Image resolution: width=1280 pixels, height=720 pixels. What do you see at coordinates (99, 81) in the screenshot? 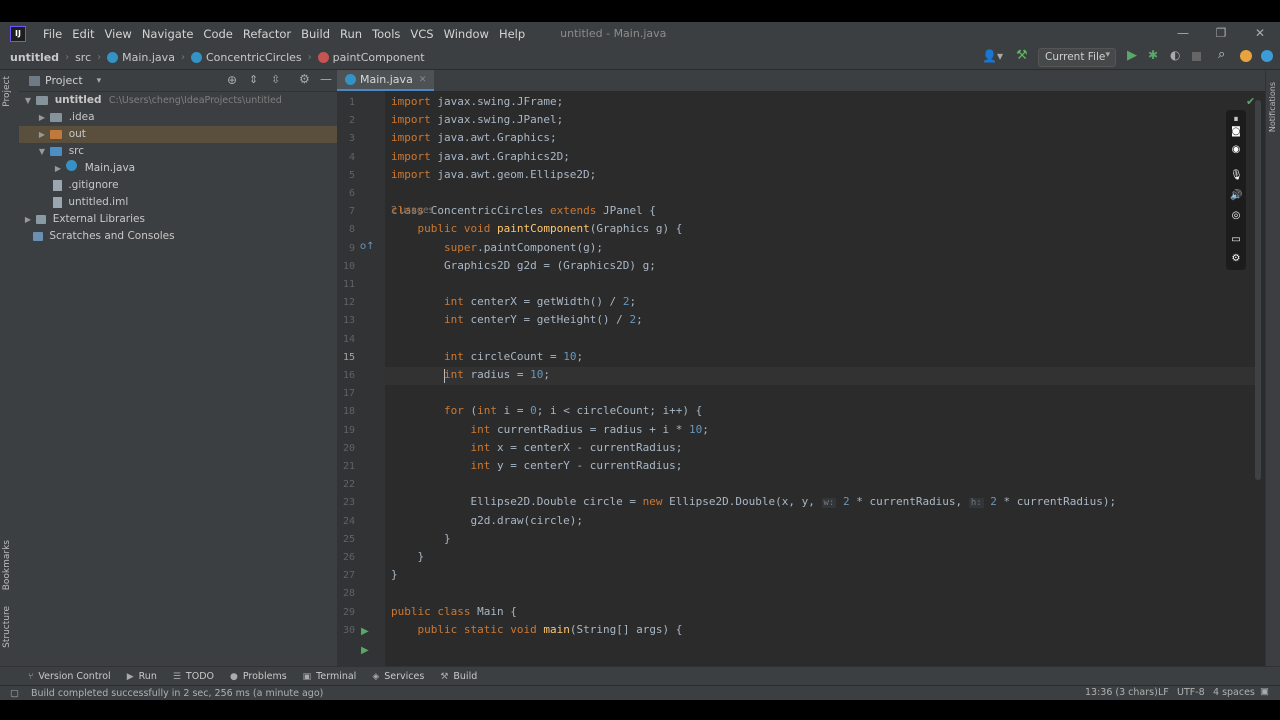
I see `chevron-down-icon: ▾` at bounding box center [99, 81].